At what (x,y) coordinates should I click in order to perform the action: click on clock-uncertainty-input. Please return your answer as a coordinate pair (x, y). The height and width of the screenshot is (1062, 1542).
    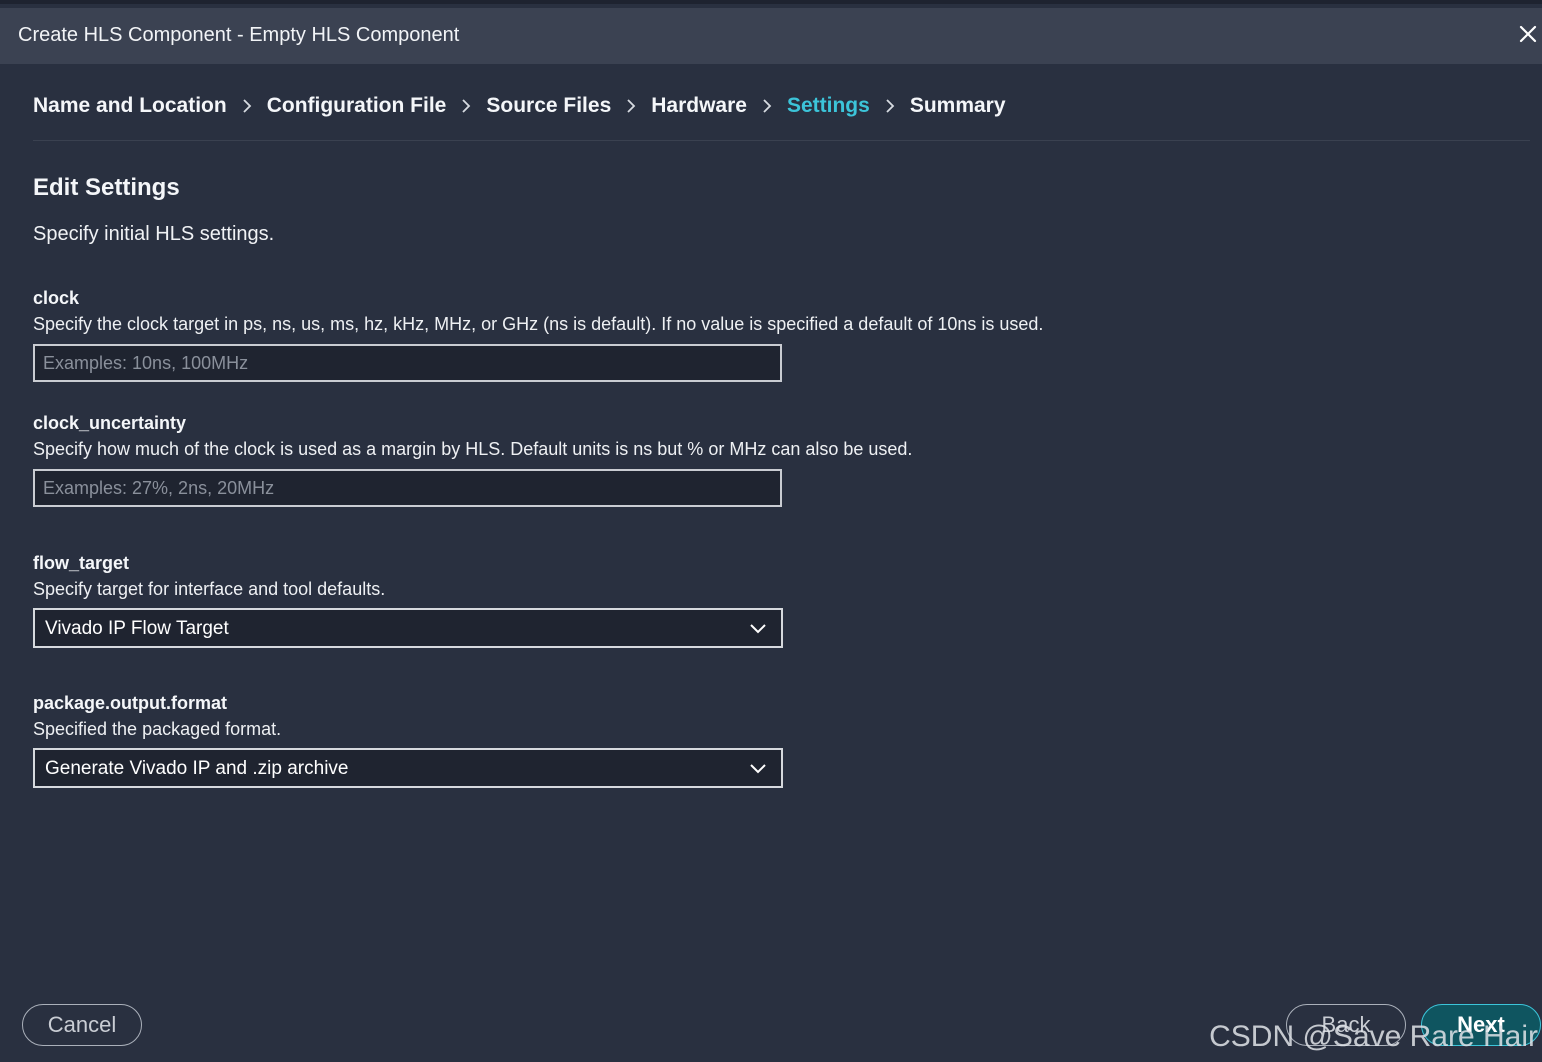
    Looking at the image, I should click on (407, 488).